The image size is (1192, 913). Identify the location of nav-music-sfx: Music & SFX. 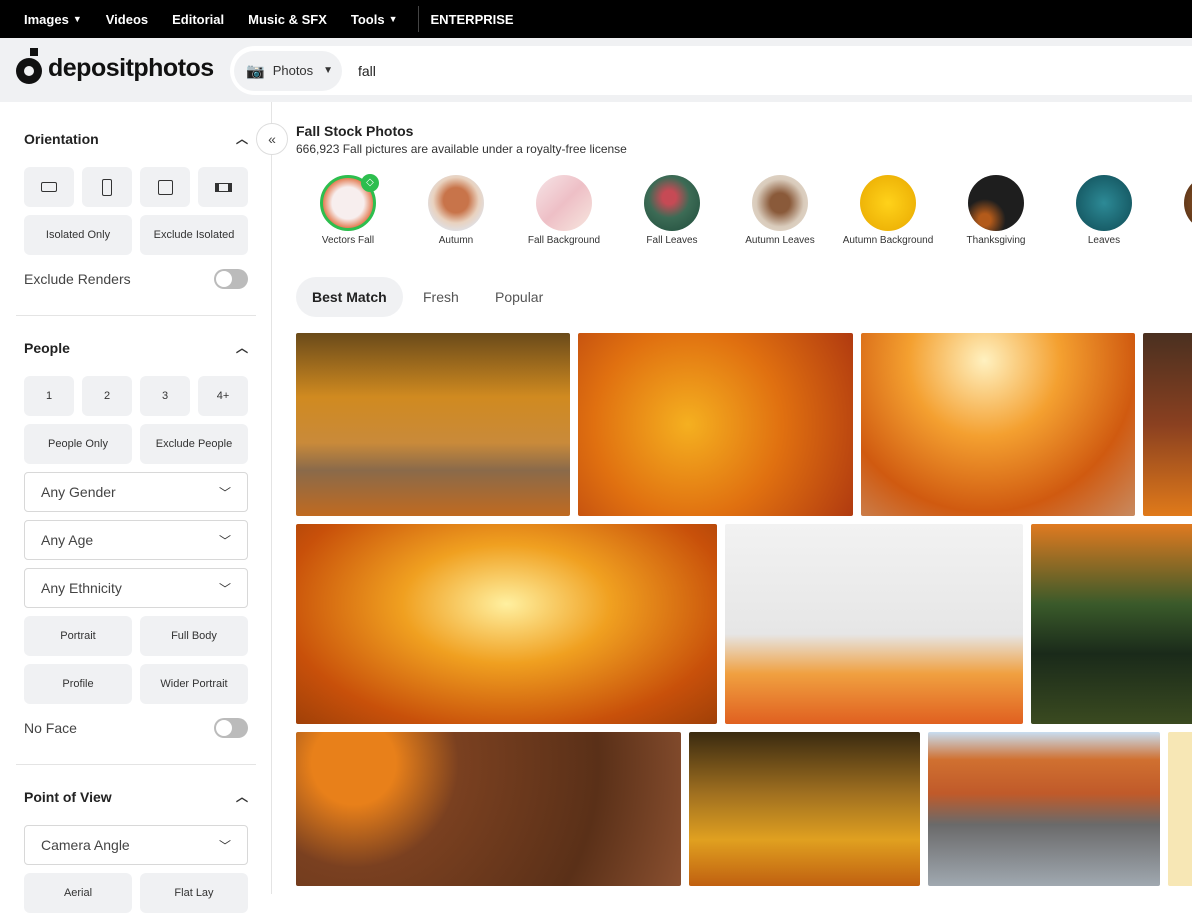
(287, 19).